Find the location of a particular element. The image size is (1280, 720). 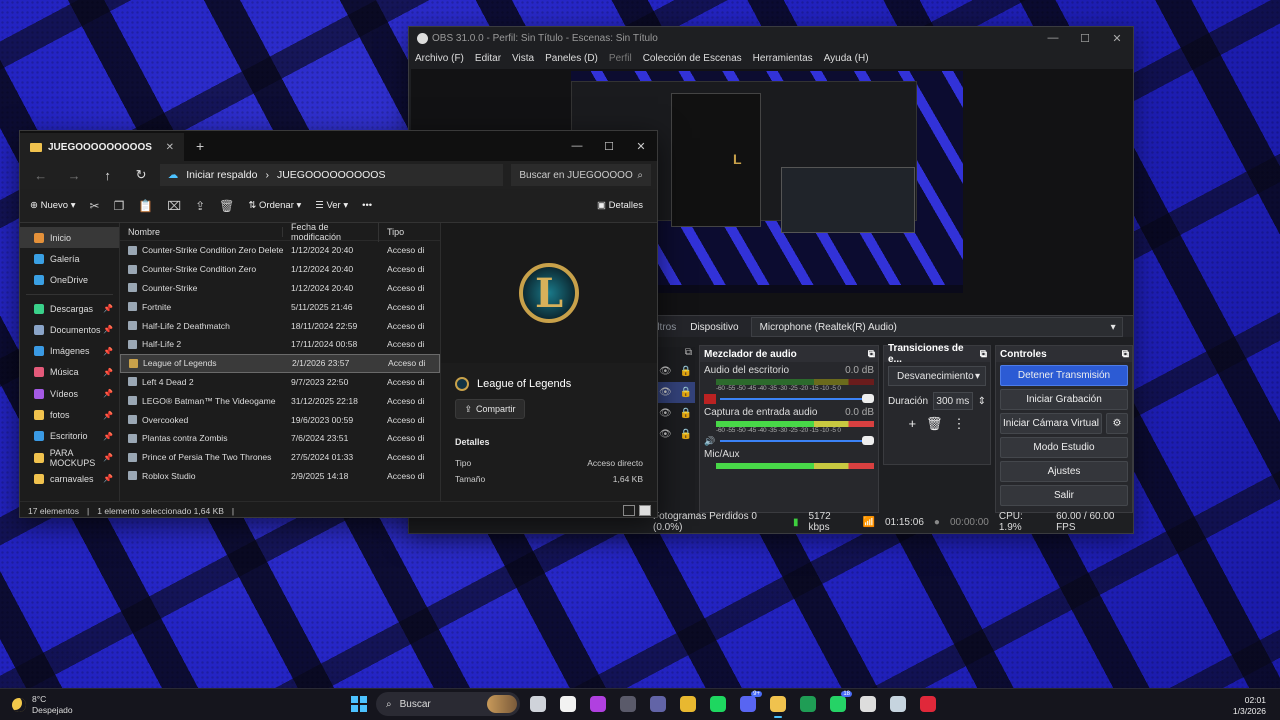

file-row: Counter-Strike 1/12/2024 20:40 Acceso dir is located at coordinates (280, 288).